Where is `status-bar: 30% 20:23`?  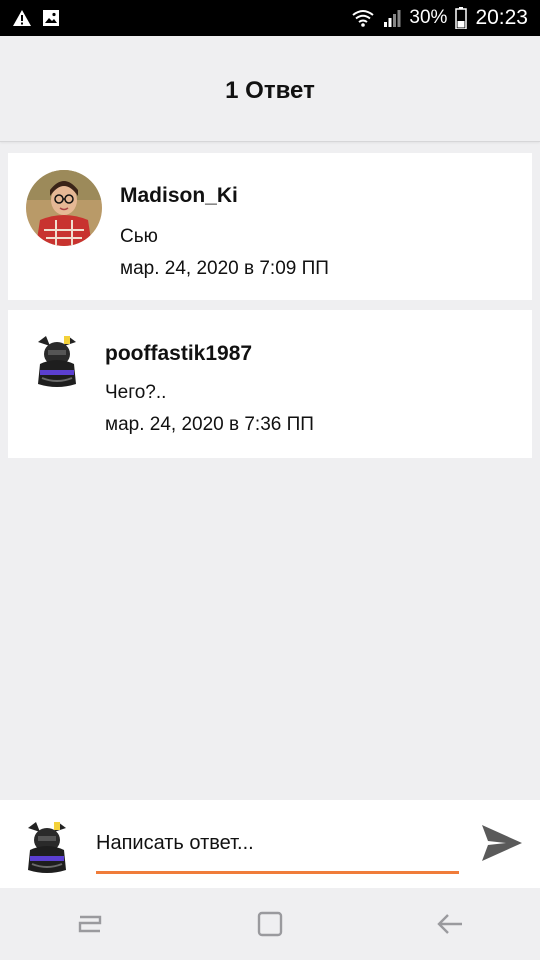
status-bar: 30% 20:23 is located at coordinates (270, 18).